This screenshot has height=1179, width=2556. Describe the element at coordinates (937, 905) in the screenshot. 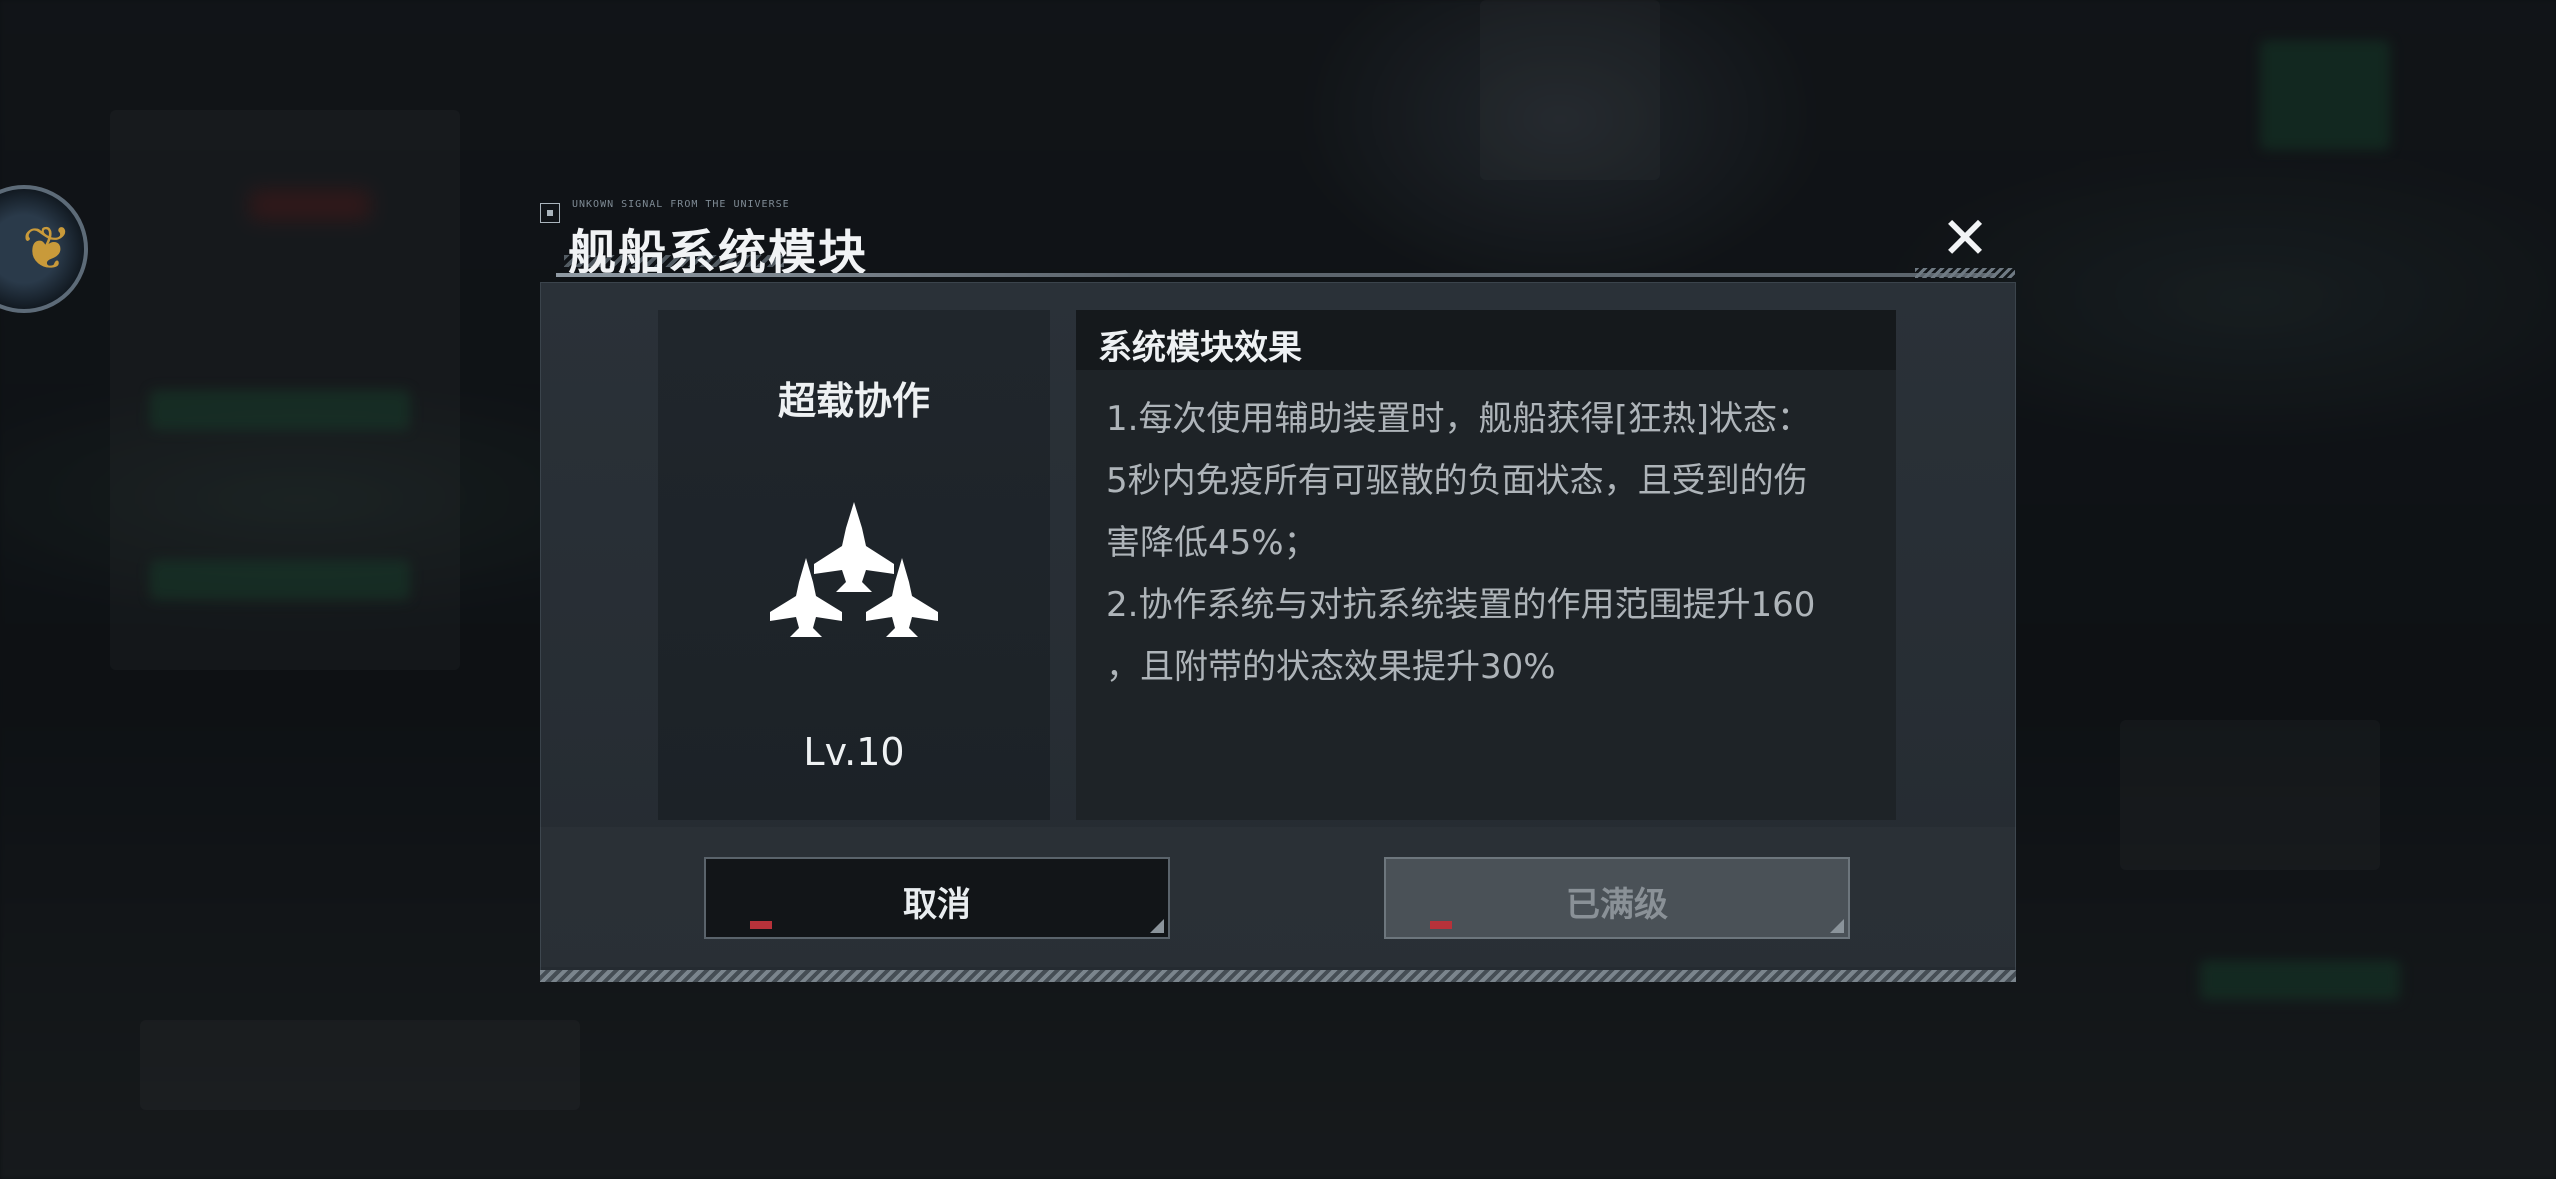

I see `cancel-button-label: 取消` at that location.